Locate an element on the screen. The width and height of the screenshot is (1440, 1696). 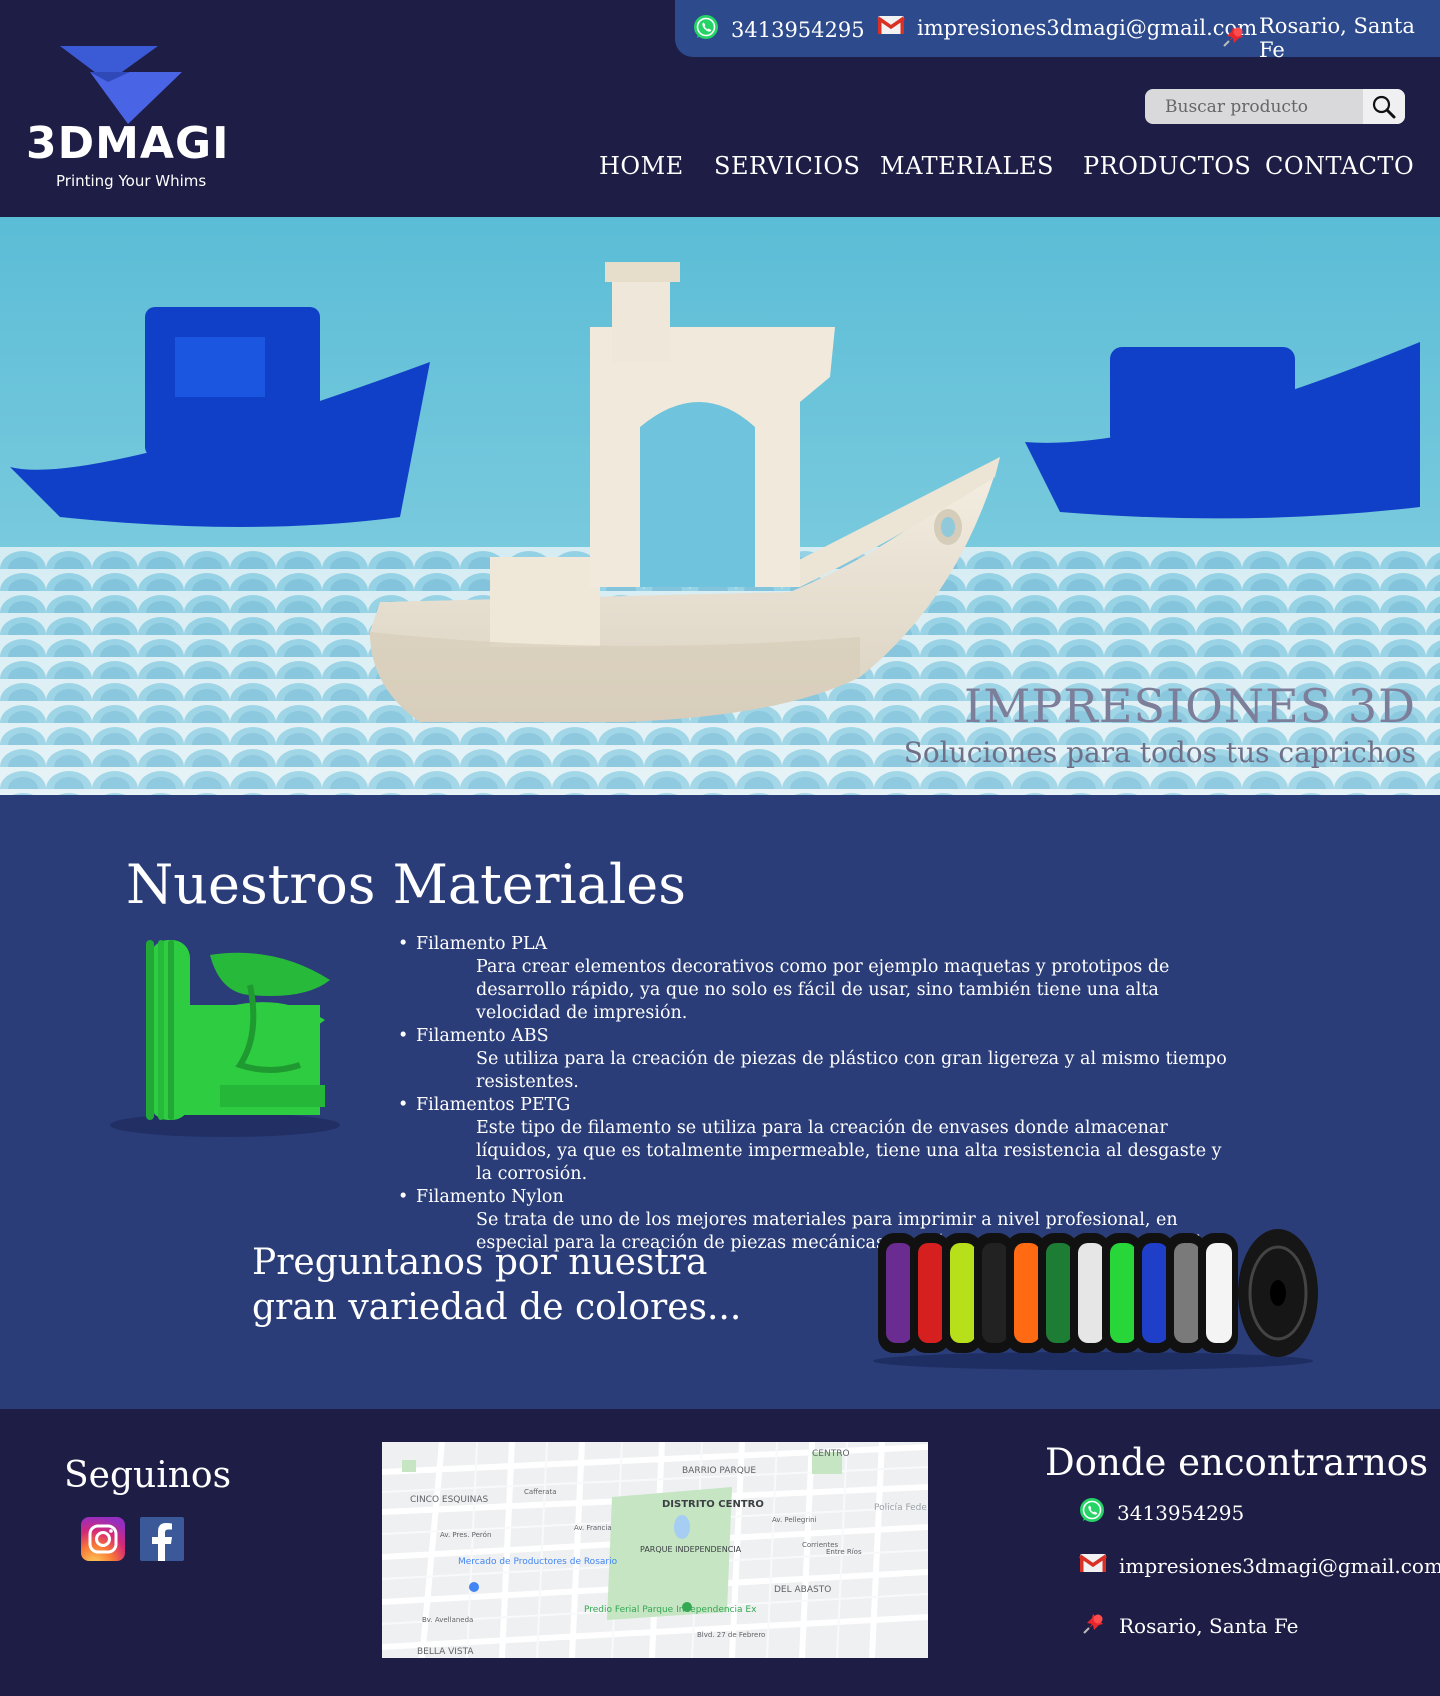
map-label-centro: CENTRO is located at coordinates (831, 1454).